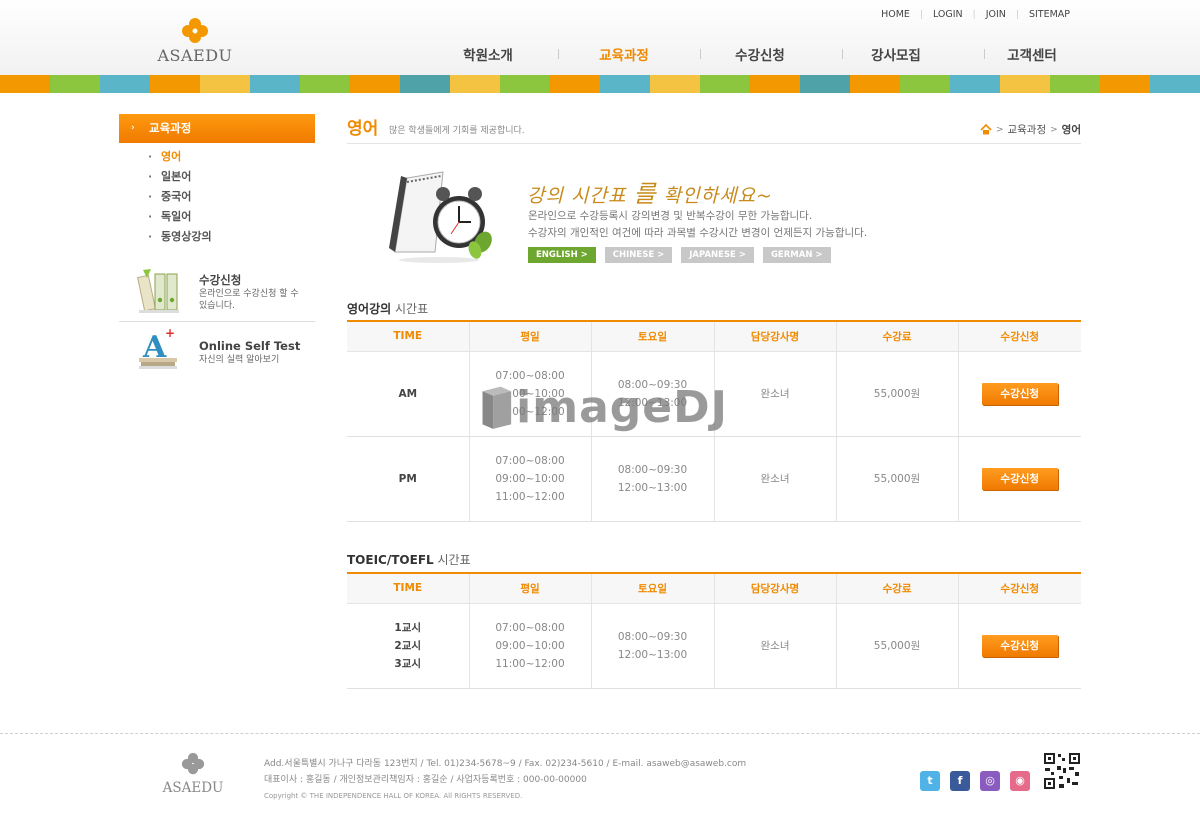 The height and width of the screenshot is (815, 1200). What do you see at coordinates (796, 255) in the screenshot?
I see `lang-german-button: GERMAN >` at bounding box center [796, 255].